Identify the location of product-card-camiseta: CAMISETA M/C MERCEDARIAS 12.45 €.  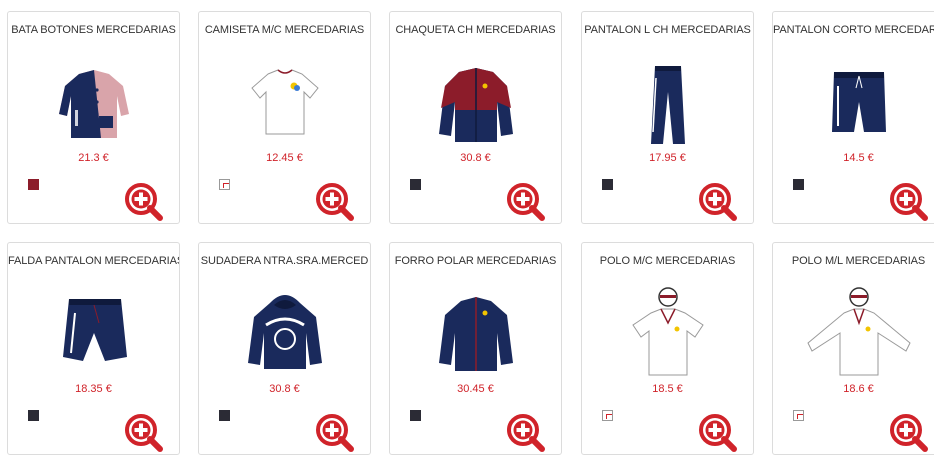
(284, 117).